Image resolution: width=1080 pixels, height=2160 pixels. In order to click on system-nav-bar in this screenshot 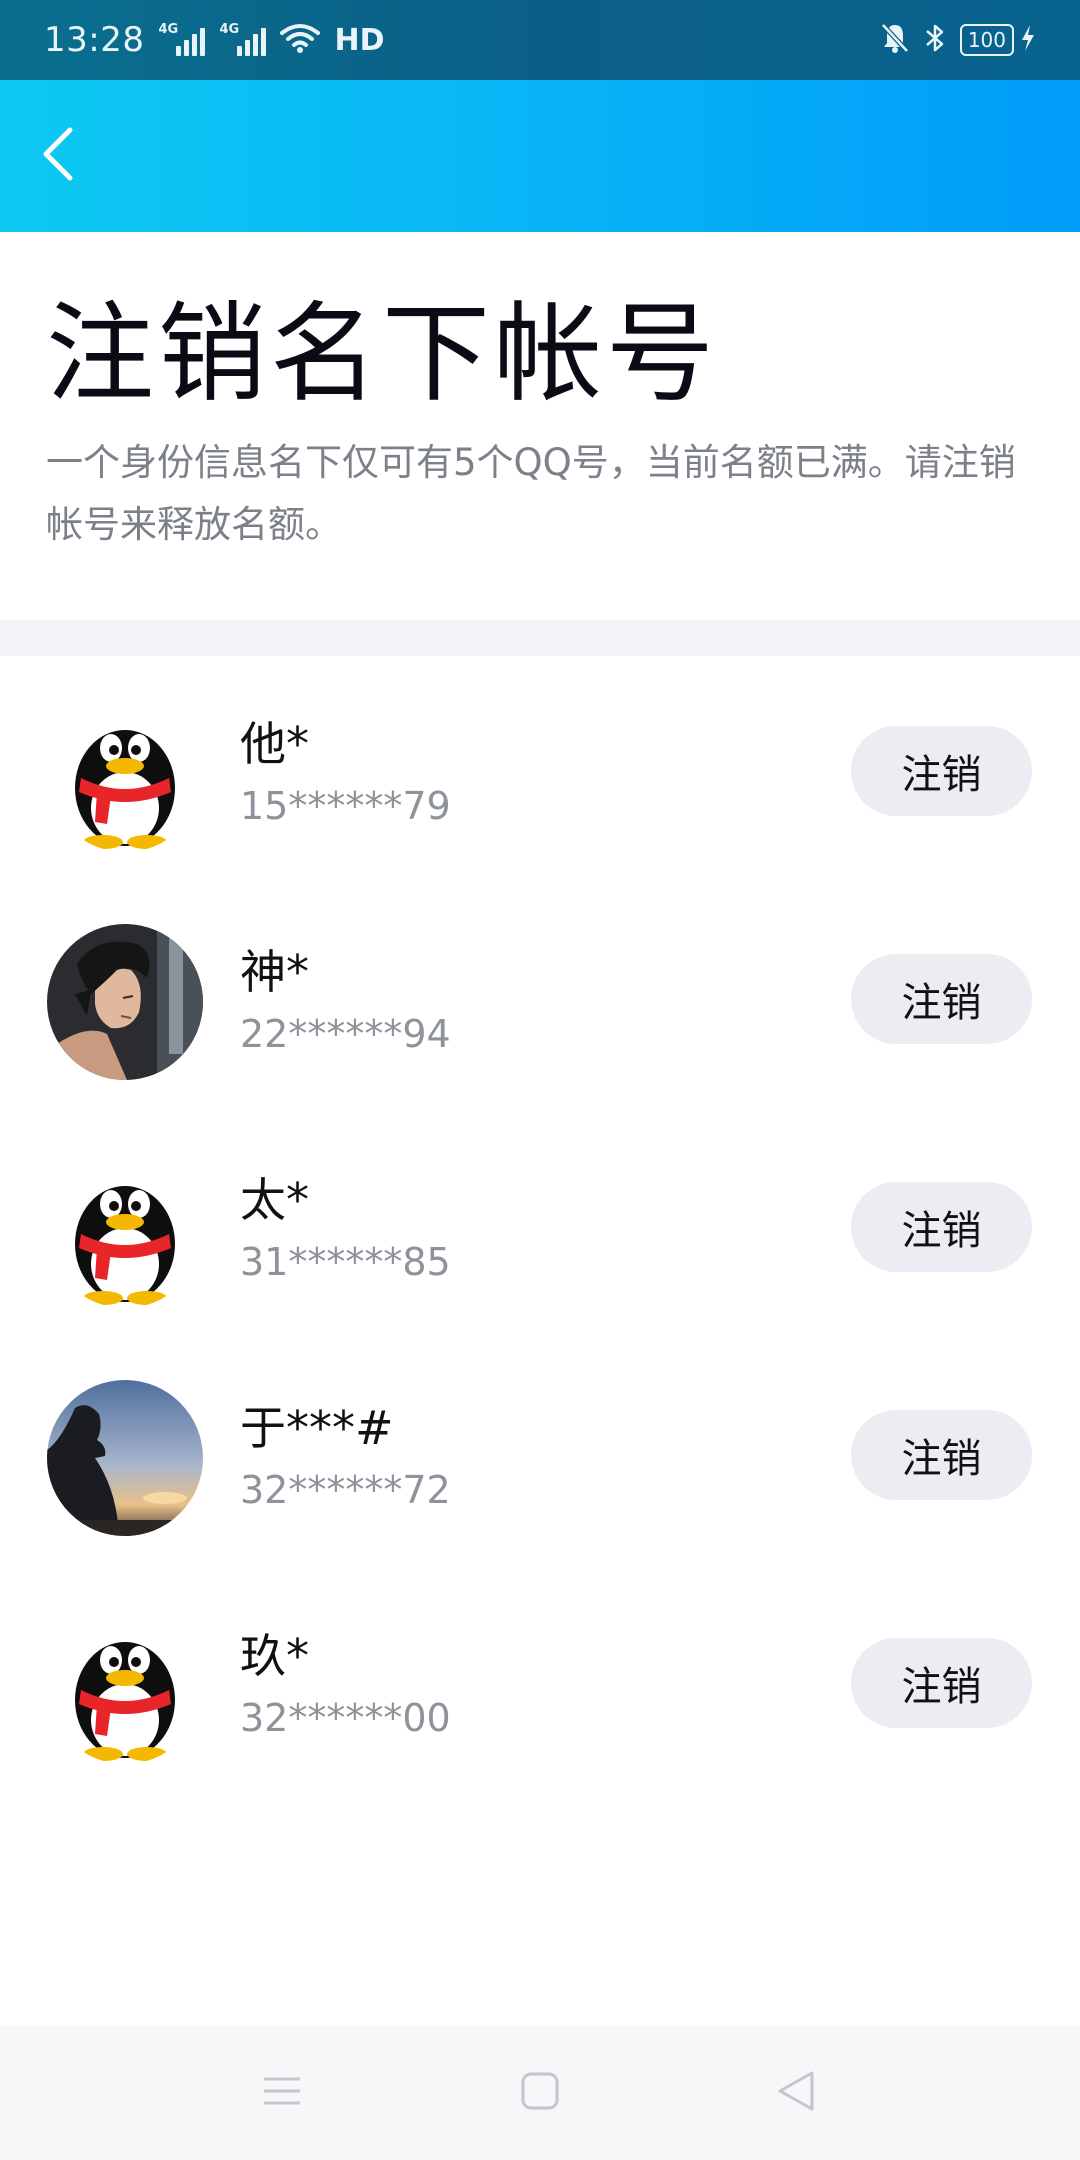, I will do `click(540, 2093)`.